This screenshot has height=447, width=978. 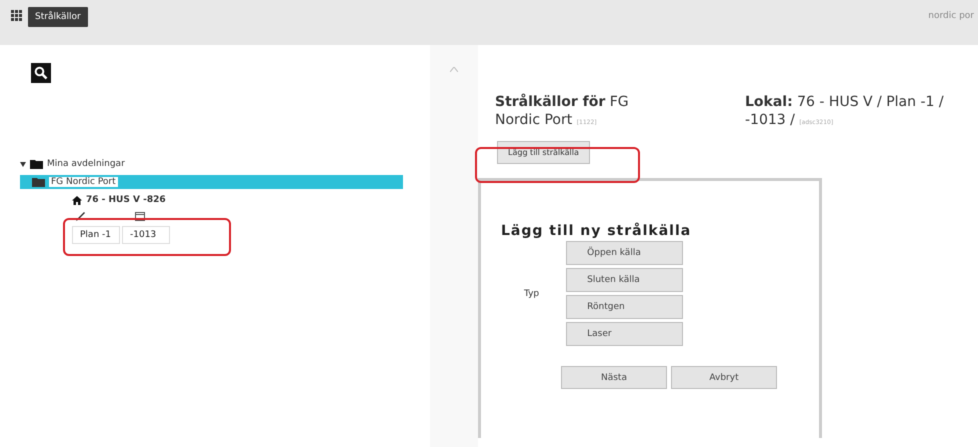 What do you see at coordinates (614, 377) in the screenshot?
I see `dialog-button: Nästa` at bounding box center [614, 377].